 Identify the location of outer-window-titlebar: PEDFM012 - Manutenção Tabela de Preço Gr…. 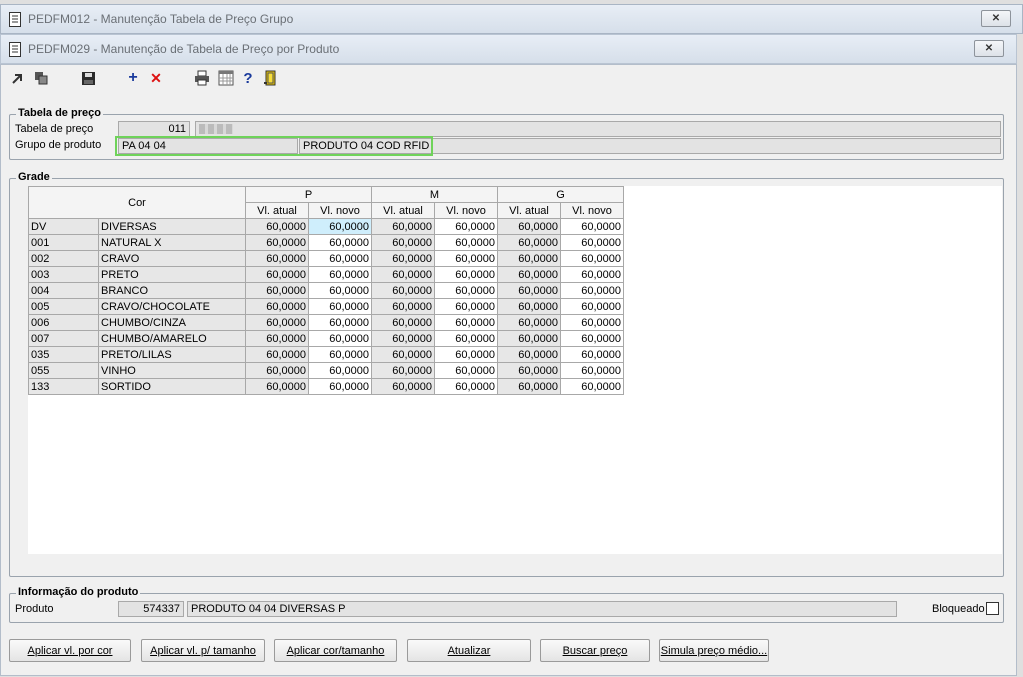
(511, 19).